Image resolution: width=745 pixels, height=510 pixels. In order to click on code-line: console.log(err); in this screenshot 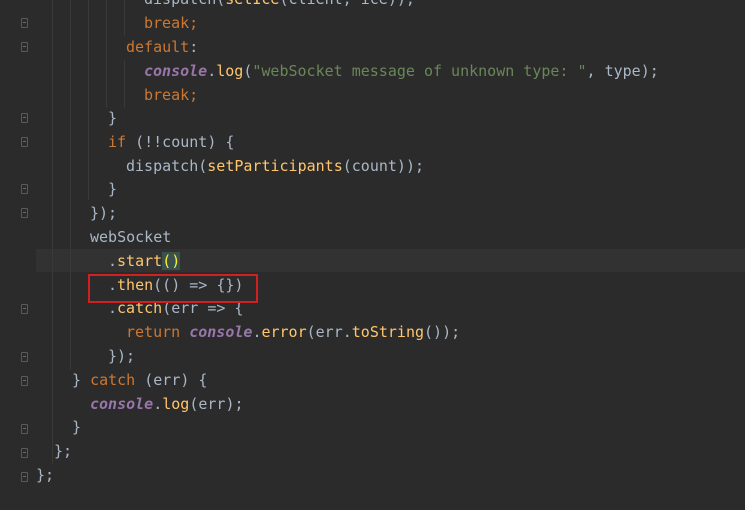, I will do `click(167, 404)`.